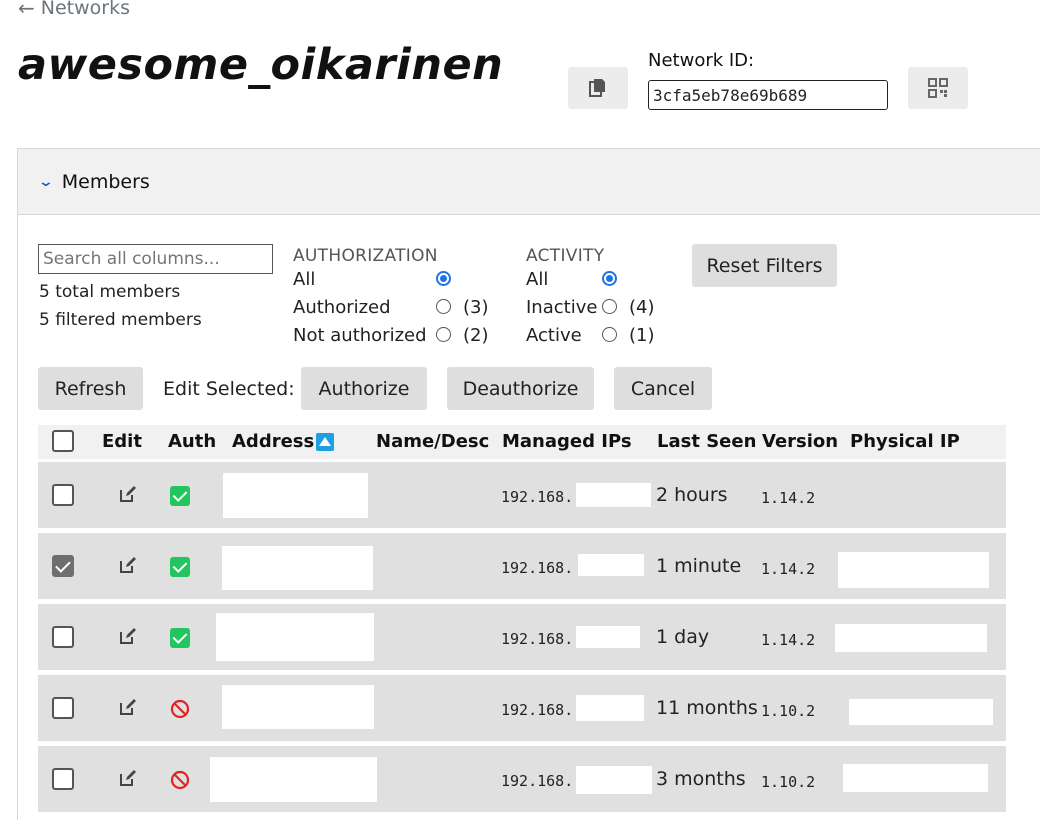 The width and height of the screenshot is (1040, 820). I want to click on column-header-physical-ip: Physical IP, so click(905, 441).